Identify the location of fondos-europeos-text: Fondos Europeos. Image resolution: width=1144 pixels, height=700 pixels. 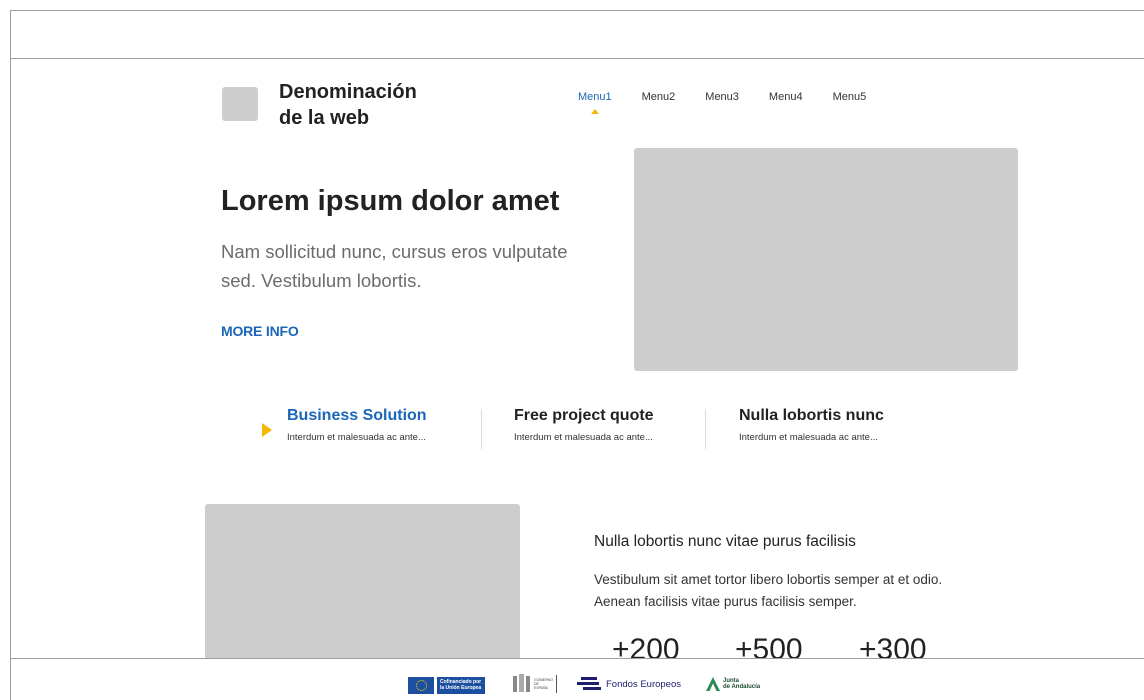
(643, 684).